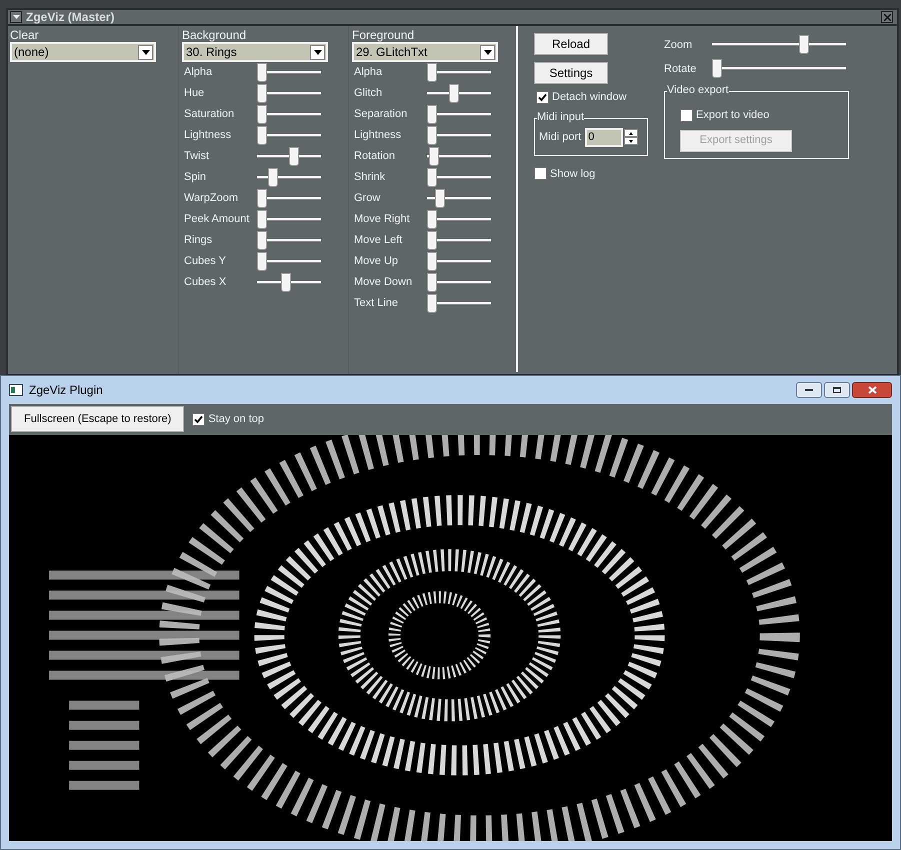 Image resolution: width=901 pixels, height=850 pixels. I want to click on slider-label: Shrink, so click(370, 178).